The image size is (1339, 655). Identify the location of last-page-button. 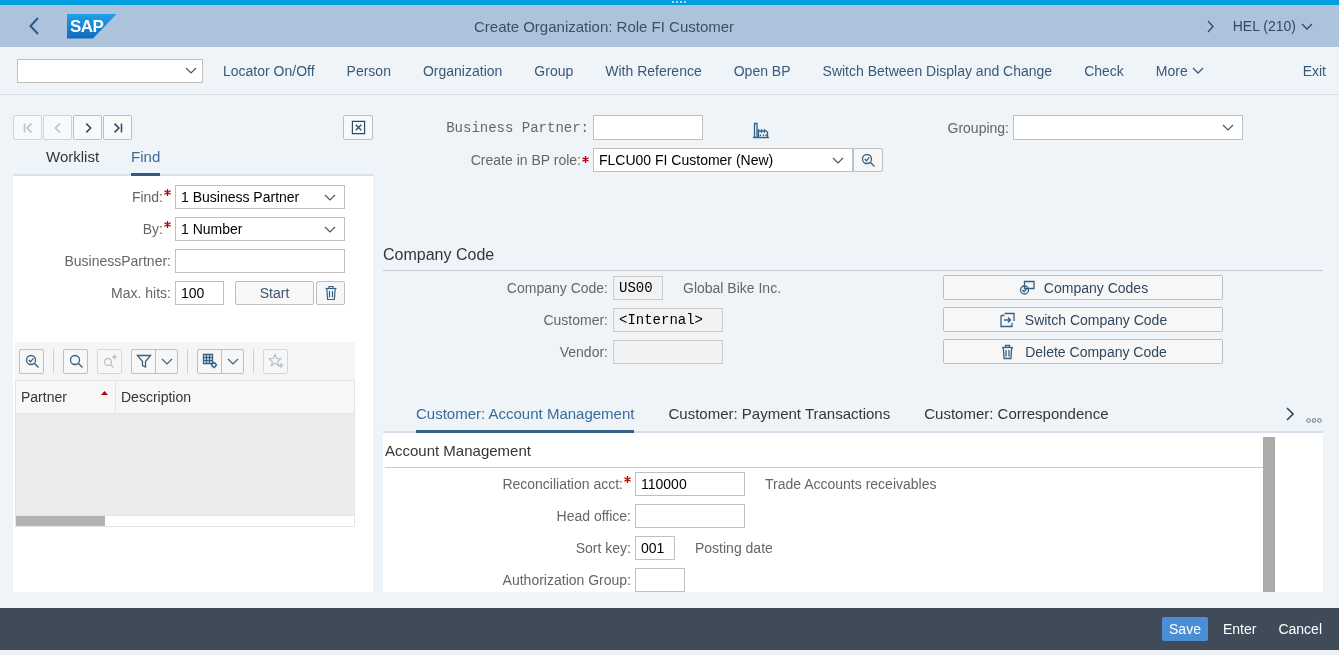
(117, 127).